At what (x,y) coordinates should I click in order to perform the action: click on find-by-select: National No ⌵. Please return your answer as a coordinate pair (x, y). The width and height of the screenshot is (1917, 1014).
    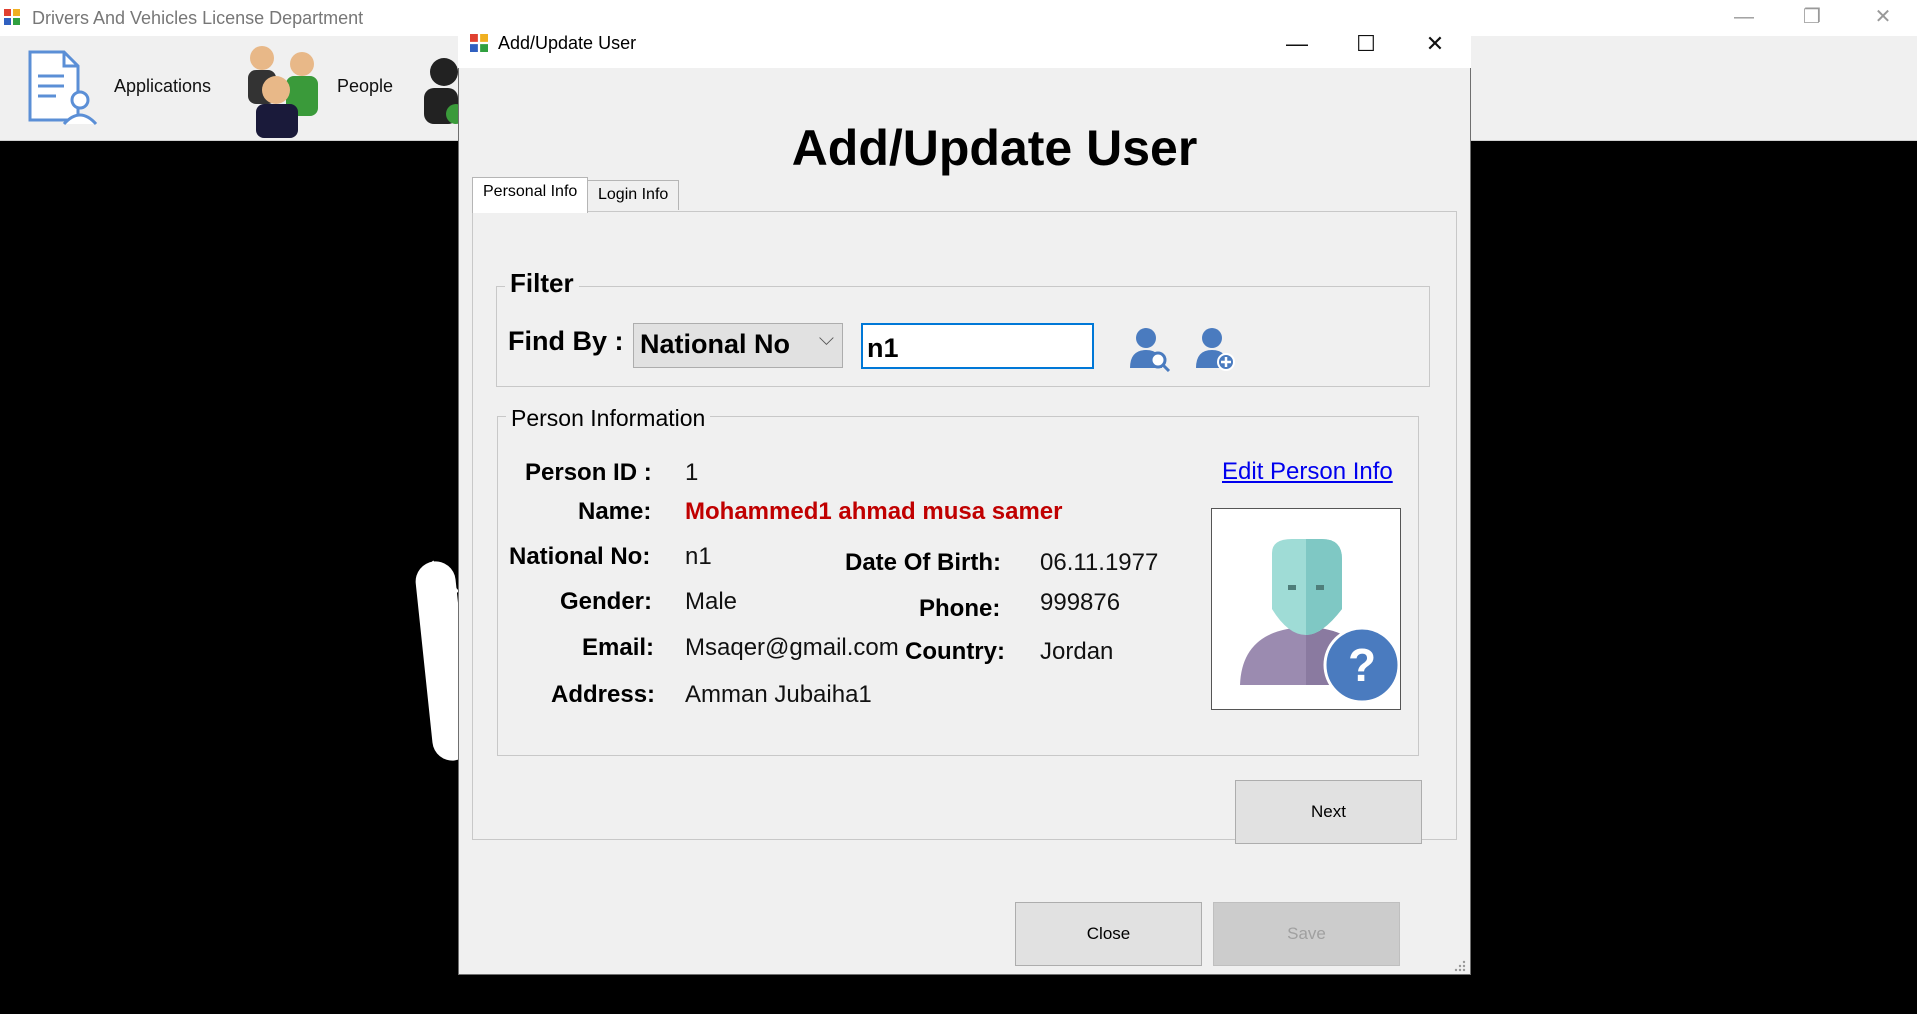
    Looking at the image, I should click on (738, 345).